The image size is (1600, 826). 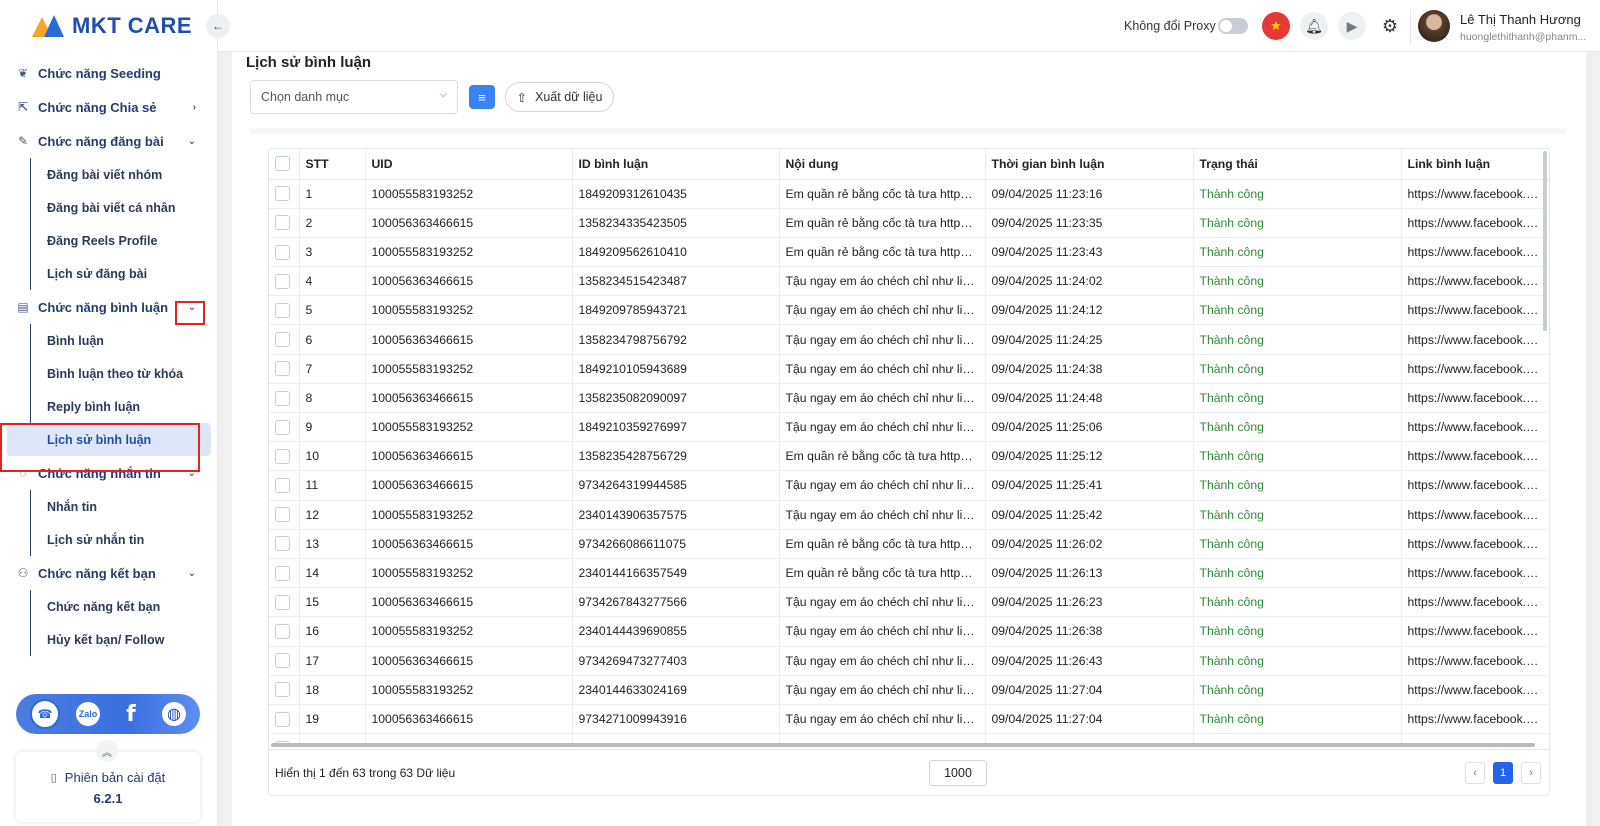 I want to click on chevron-right-icon: ›, so click(x=194, y=107).